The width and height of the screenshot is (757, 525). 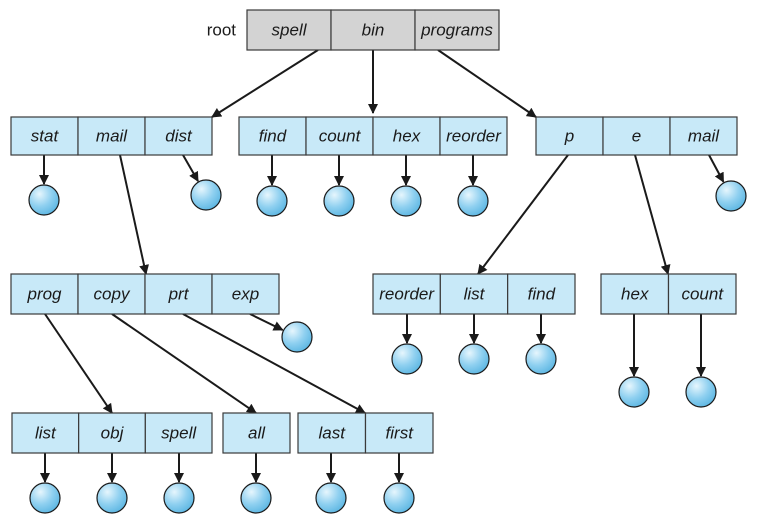 What do you see at coordinates (134, 214) in the screenshot?
I see `link-arrow-spell-mail-to-mail` at bounding box center [134, 214].